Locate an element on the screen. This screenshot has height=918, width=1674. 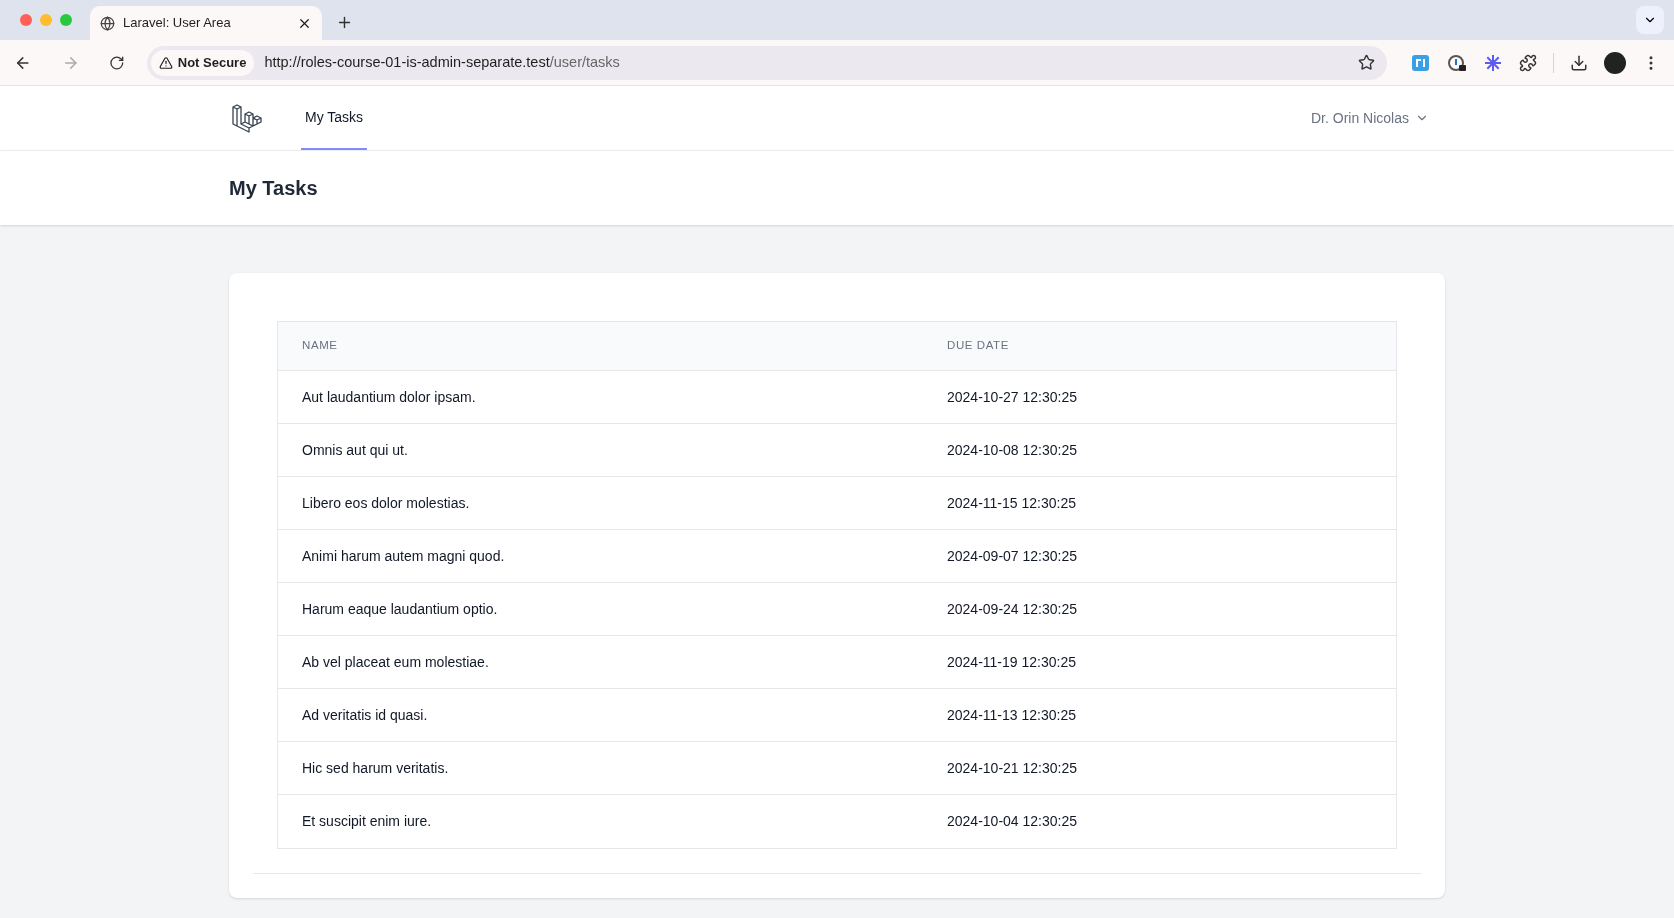
table-cell-text: Et suscipit enim iure. is located at coordinates (367, 821).